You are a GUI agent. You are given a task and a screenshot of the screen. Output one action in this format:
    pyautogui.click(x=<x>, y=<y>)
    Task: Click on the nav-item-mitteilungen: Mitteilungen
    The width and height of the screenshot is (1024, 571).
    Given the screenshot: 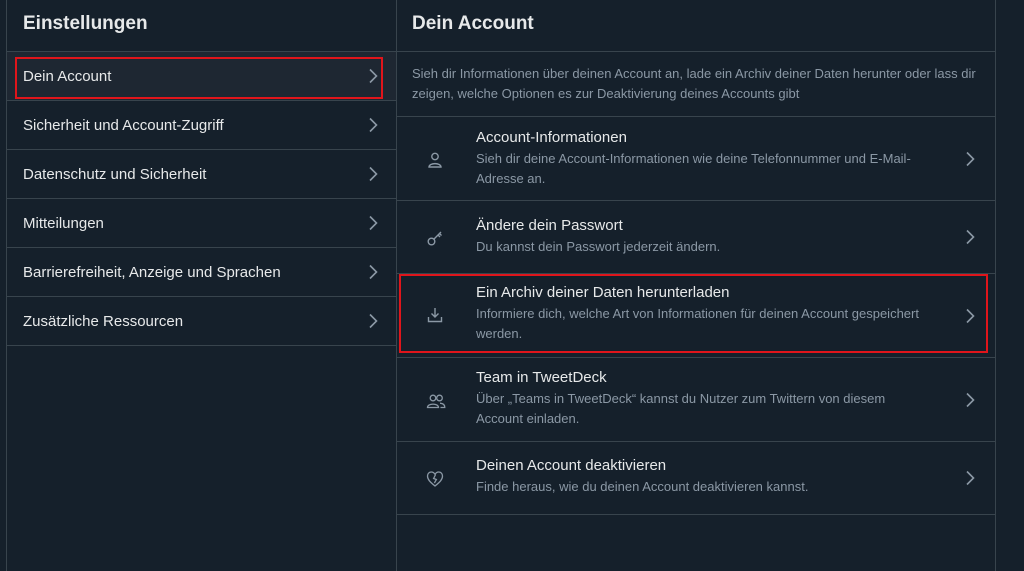 What is the action you would take?
    pyautogui.click(x=201, y=223)
    